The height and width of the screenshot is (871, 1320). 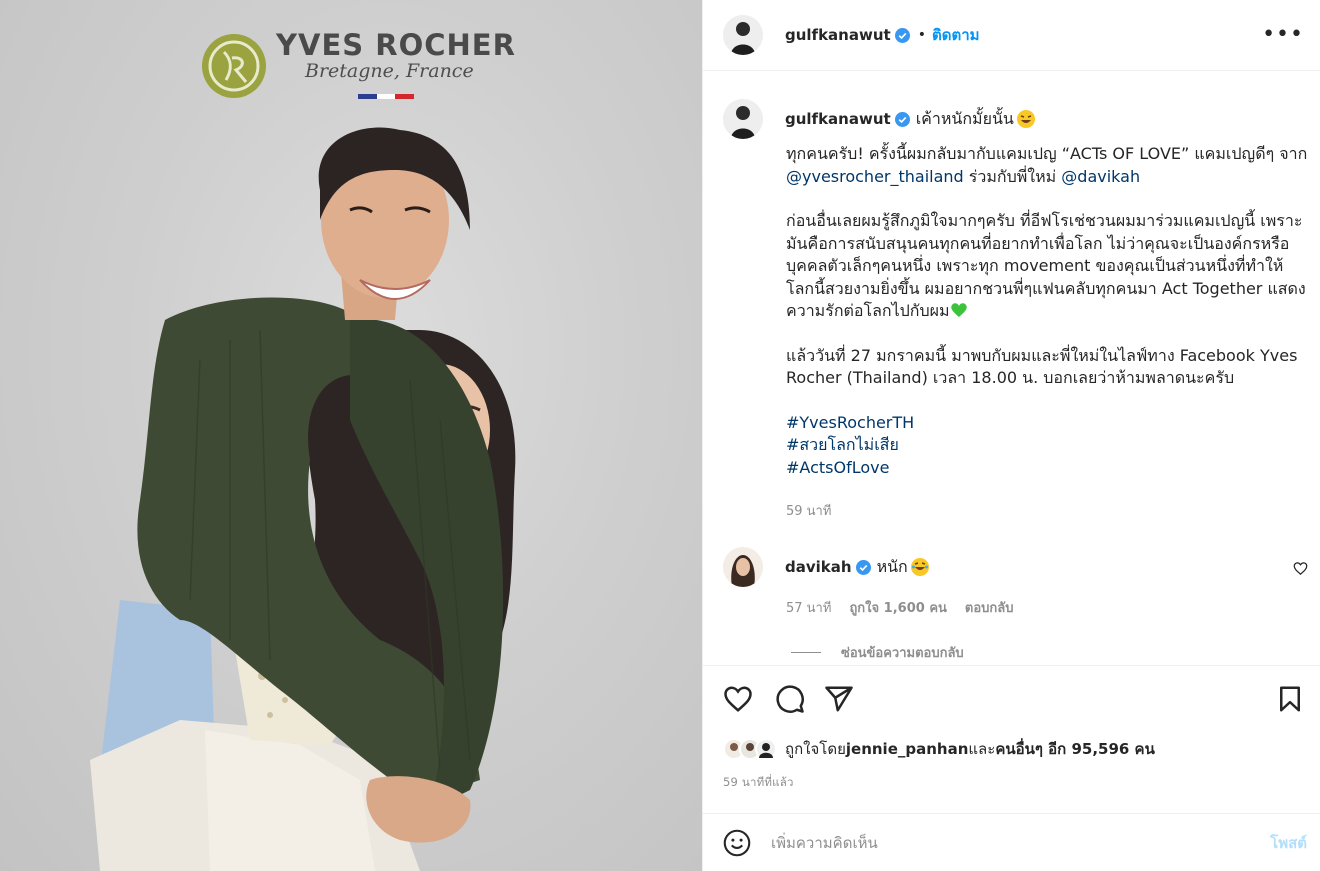 I want to click on caption-header: gulfkanawut เค้าหนักมั้ยนั้น, so click(x=879, y=119).